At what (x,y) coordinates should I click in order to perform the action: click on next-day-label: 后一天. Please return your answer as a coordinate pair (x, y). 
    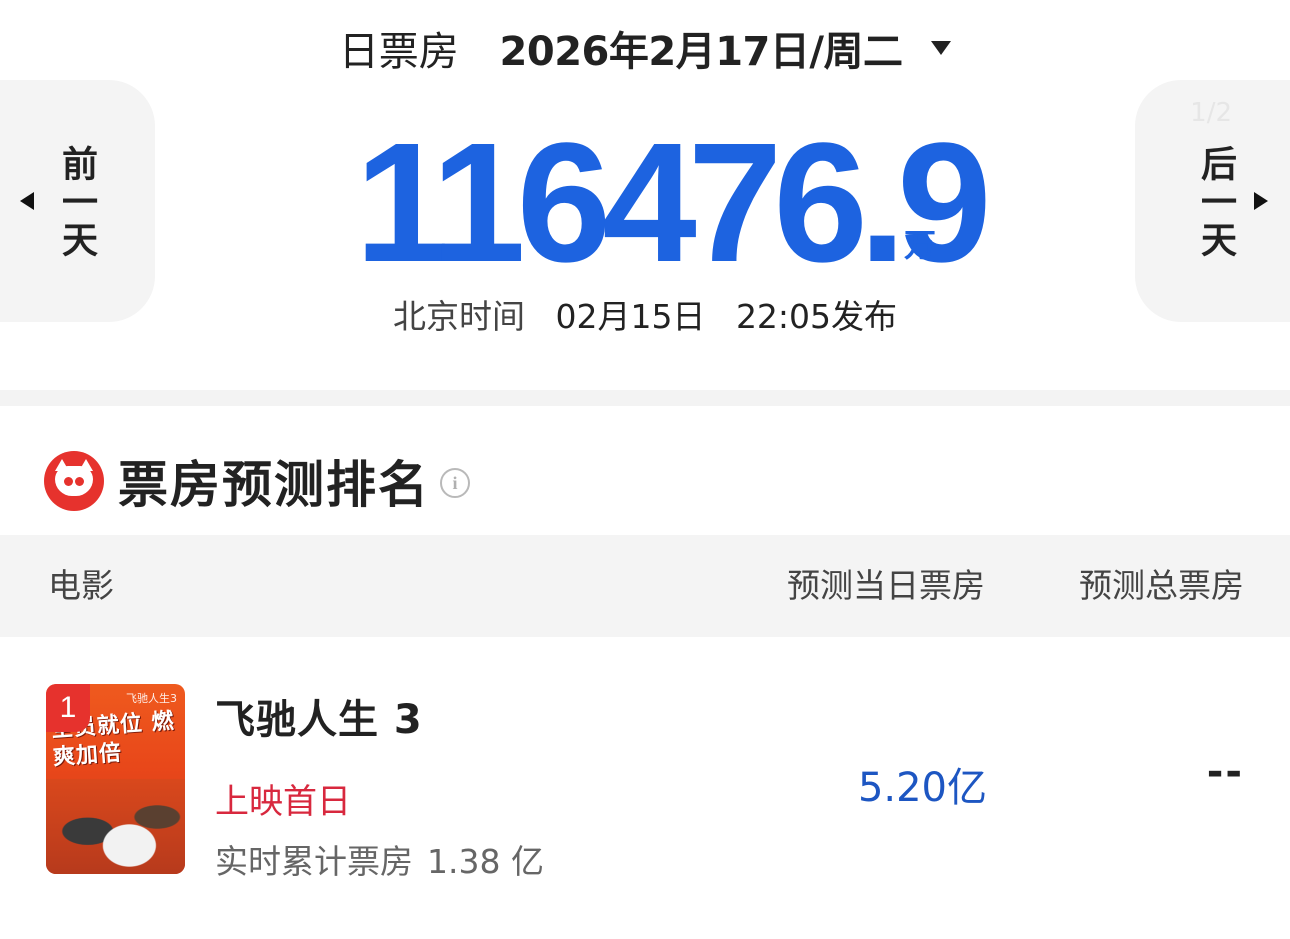
    Looking at the image, I should click on (1215, 202).